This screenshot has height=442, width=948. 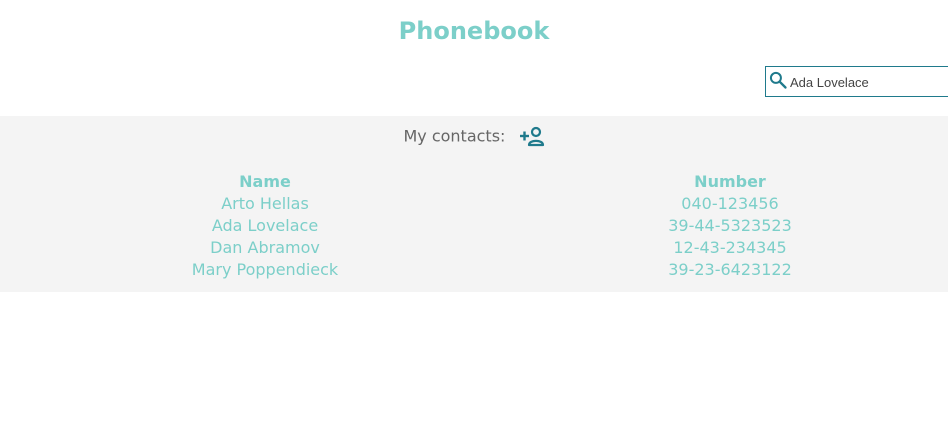 What do you see at coordinates (730, 181) in the screenshot?
I see `number-column-header: Number` at bounding box center [730, 181].